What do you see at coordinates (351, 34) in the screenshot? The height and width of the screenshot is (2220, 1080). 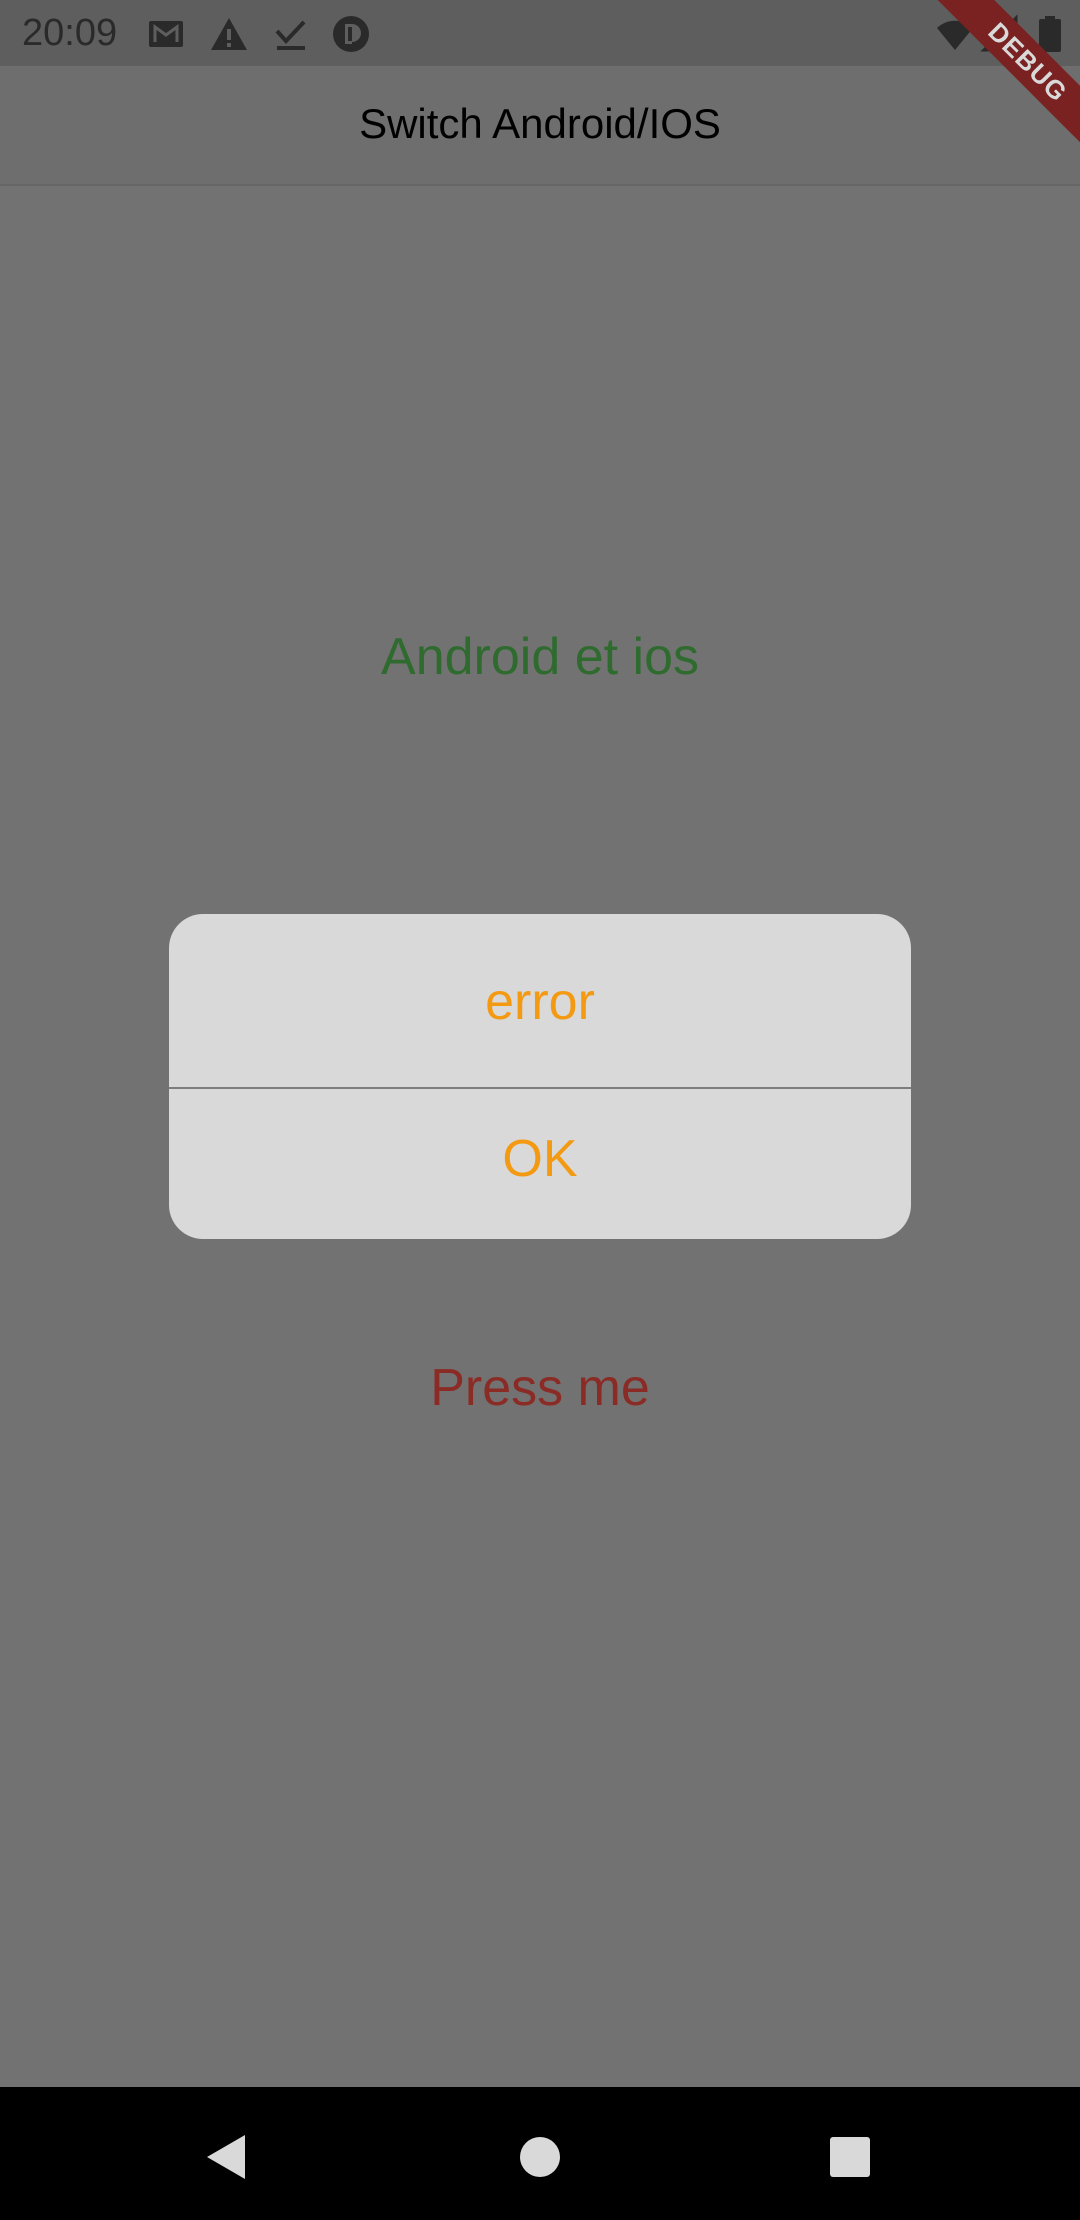 I see `app-badge-icon` at bounding box center [351, 34].